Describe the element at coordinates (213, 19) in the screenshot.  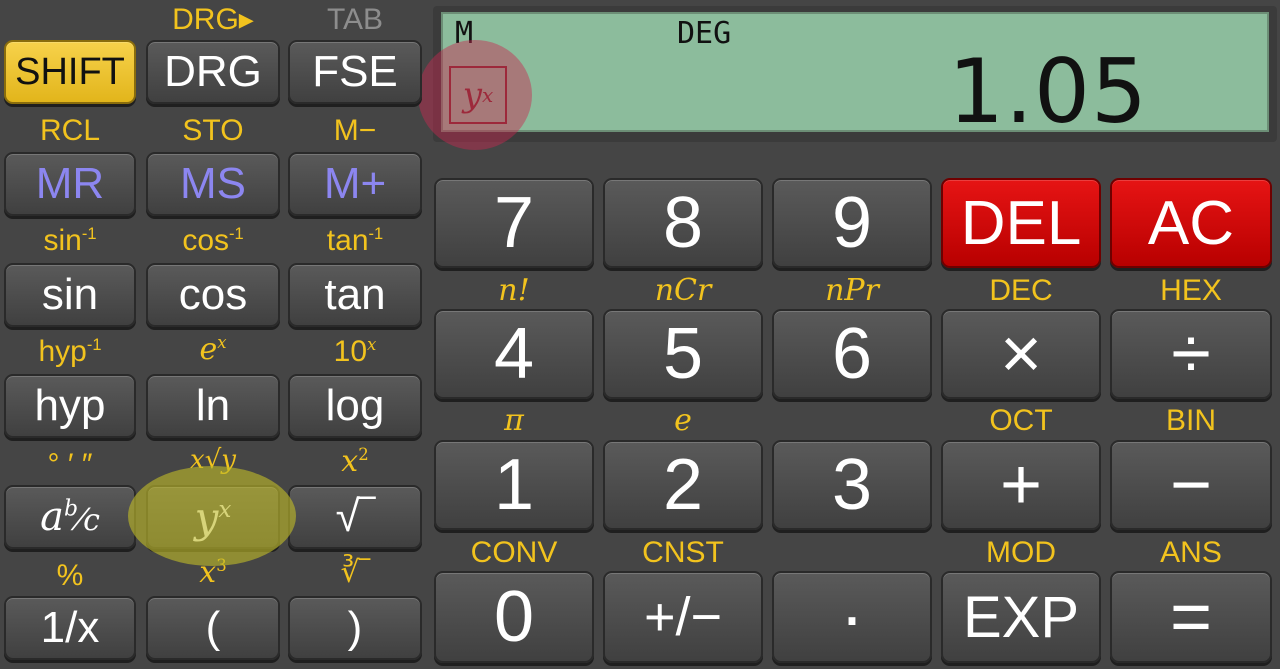
I see `drg-arrow-label: DRG▸` at that location.